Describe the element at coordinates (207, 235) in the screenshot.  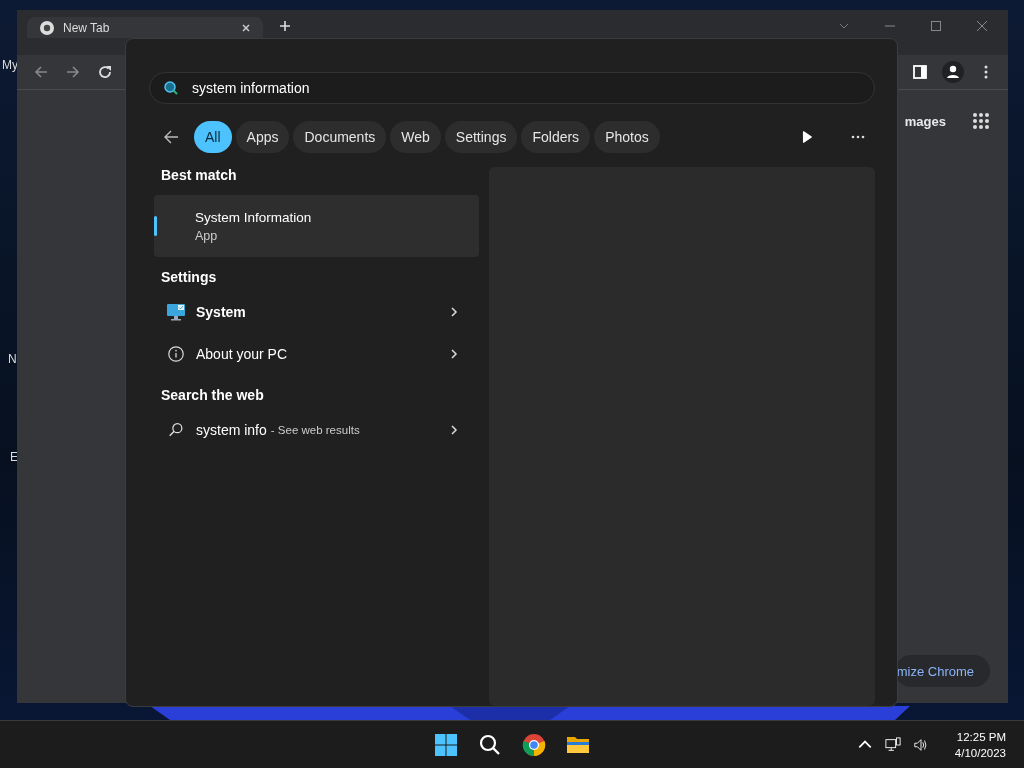
I see `result-type: App` at that location.